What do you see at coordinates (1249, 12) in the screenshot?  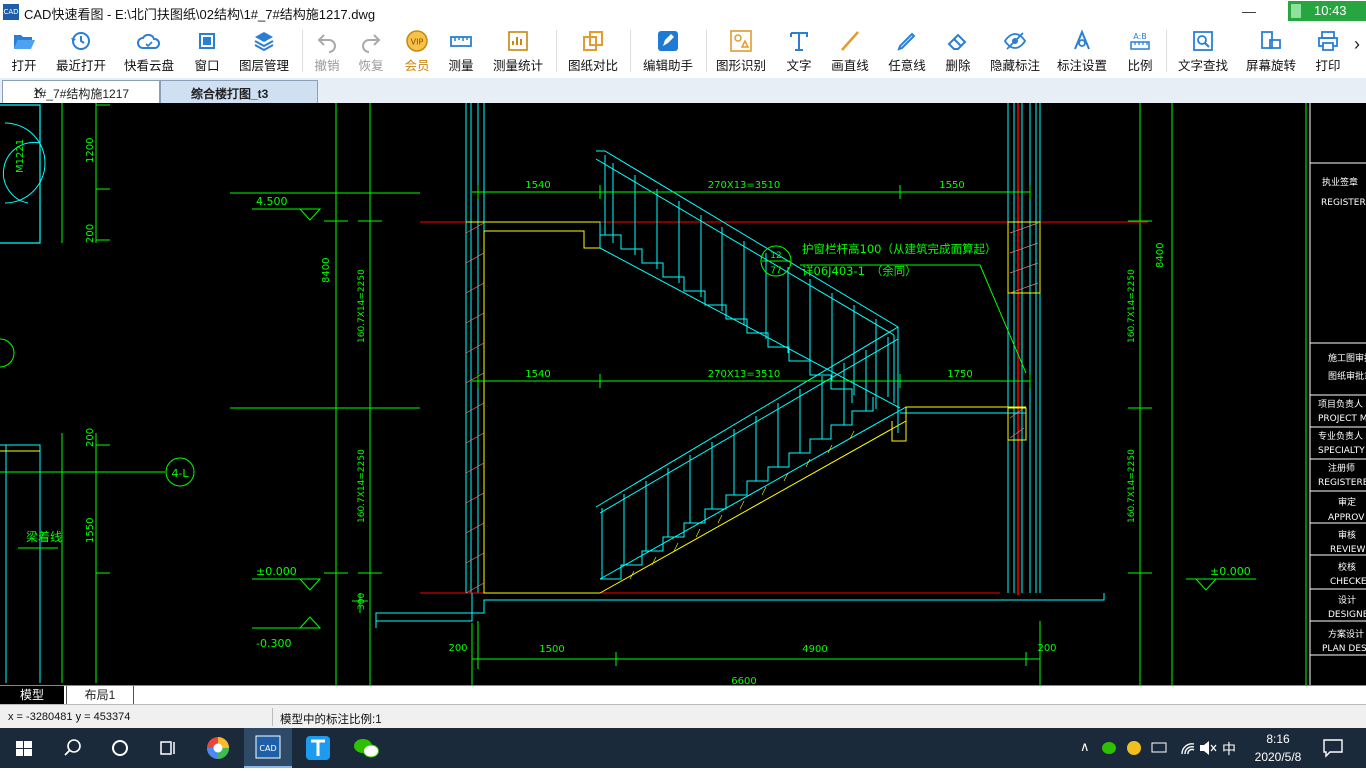 I see `minimize-button: —` at bounding box center [1249, 12].